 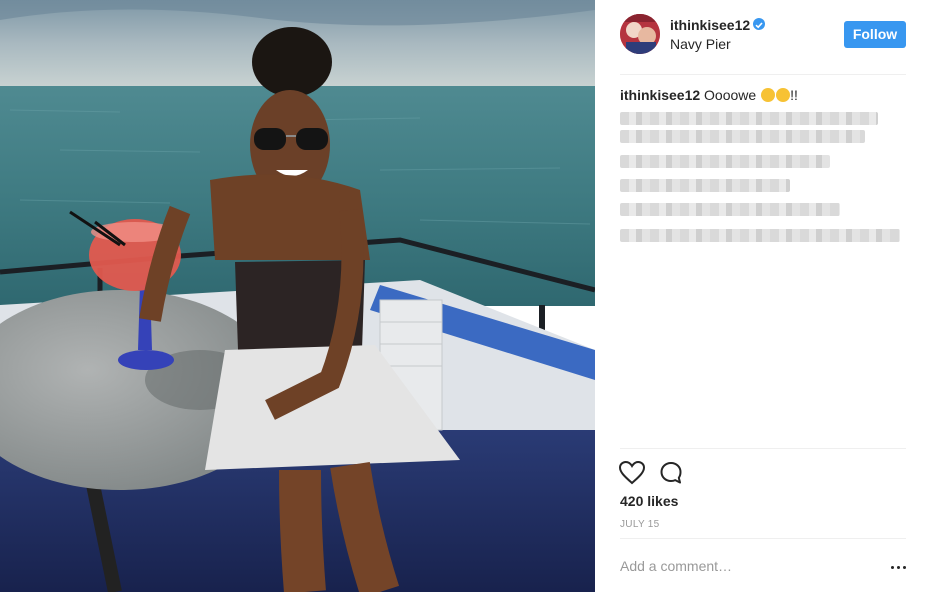 I want to click on speech-bubble-icon, so click(x=671, y=475).